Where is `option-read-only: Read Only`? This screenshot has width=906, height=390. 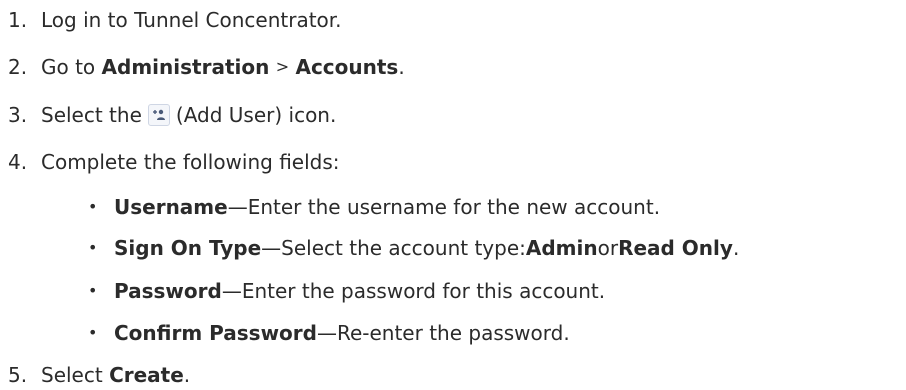 option-read-only: Read Only is located at coordinates (675, 248).